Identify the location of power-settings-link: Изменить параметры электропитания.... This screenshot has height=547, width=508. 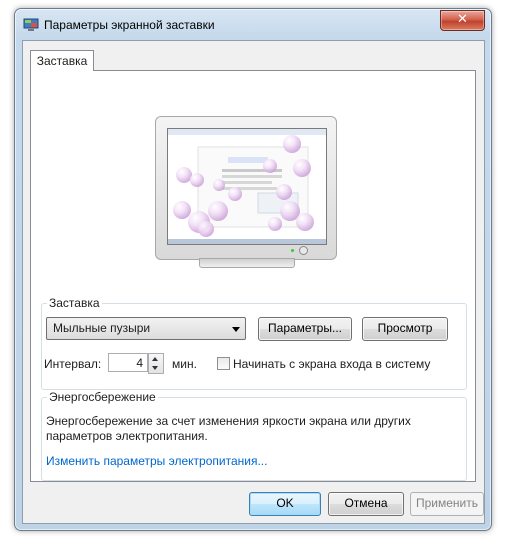
(156, 461).